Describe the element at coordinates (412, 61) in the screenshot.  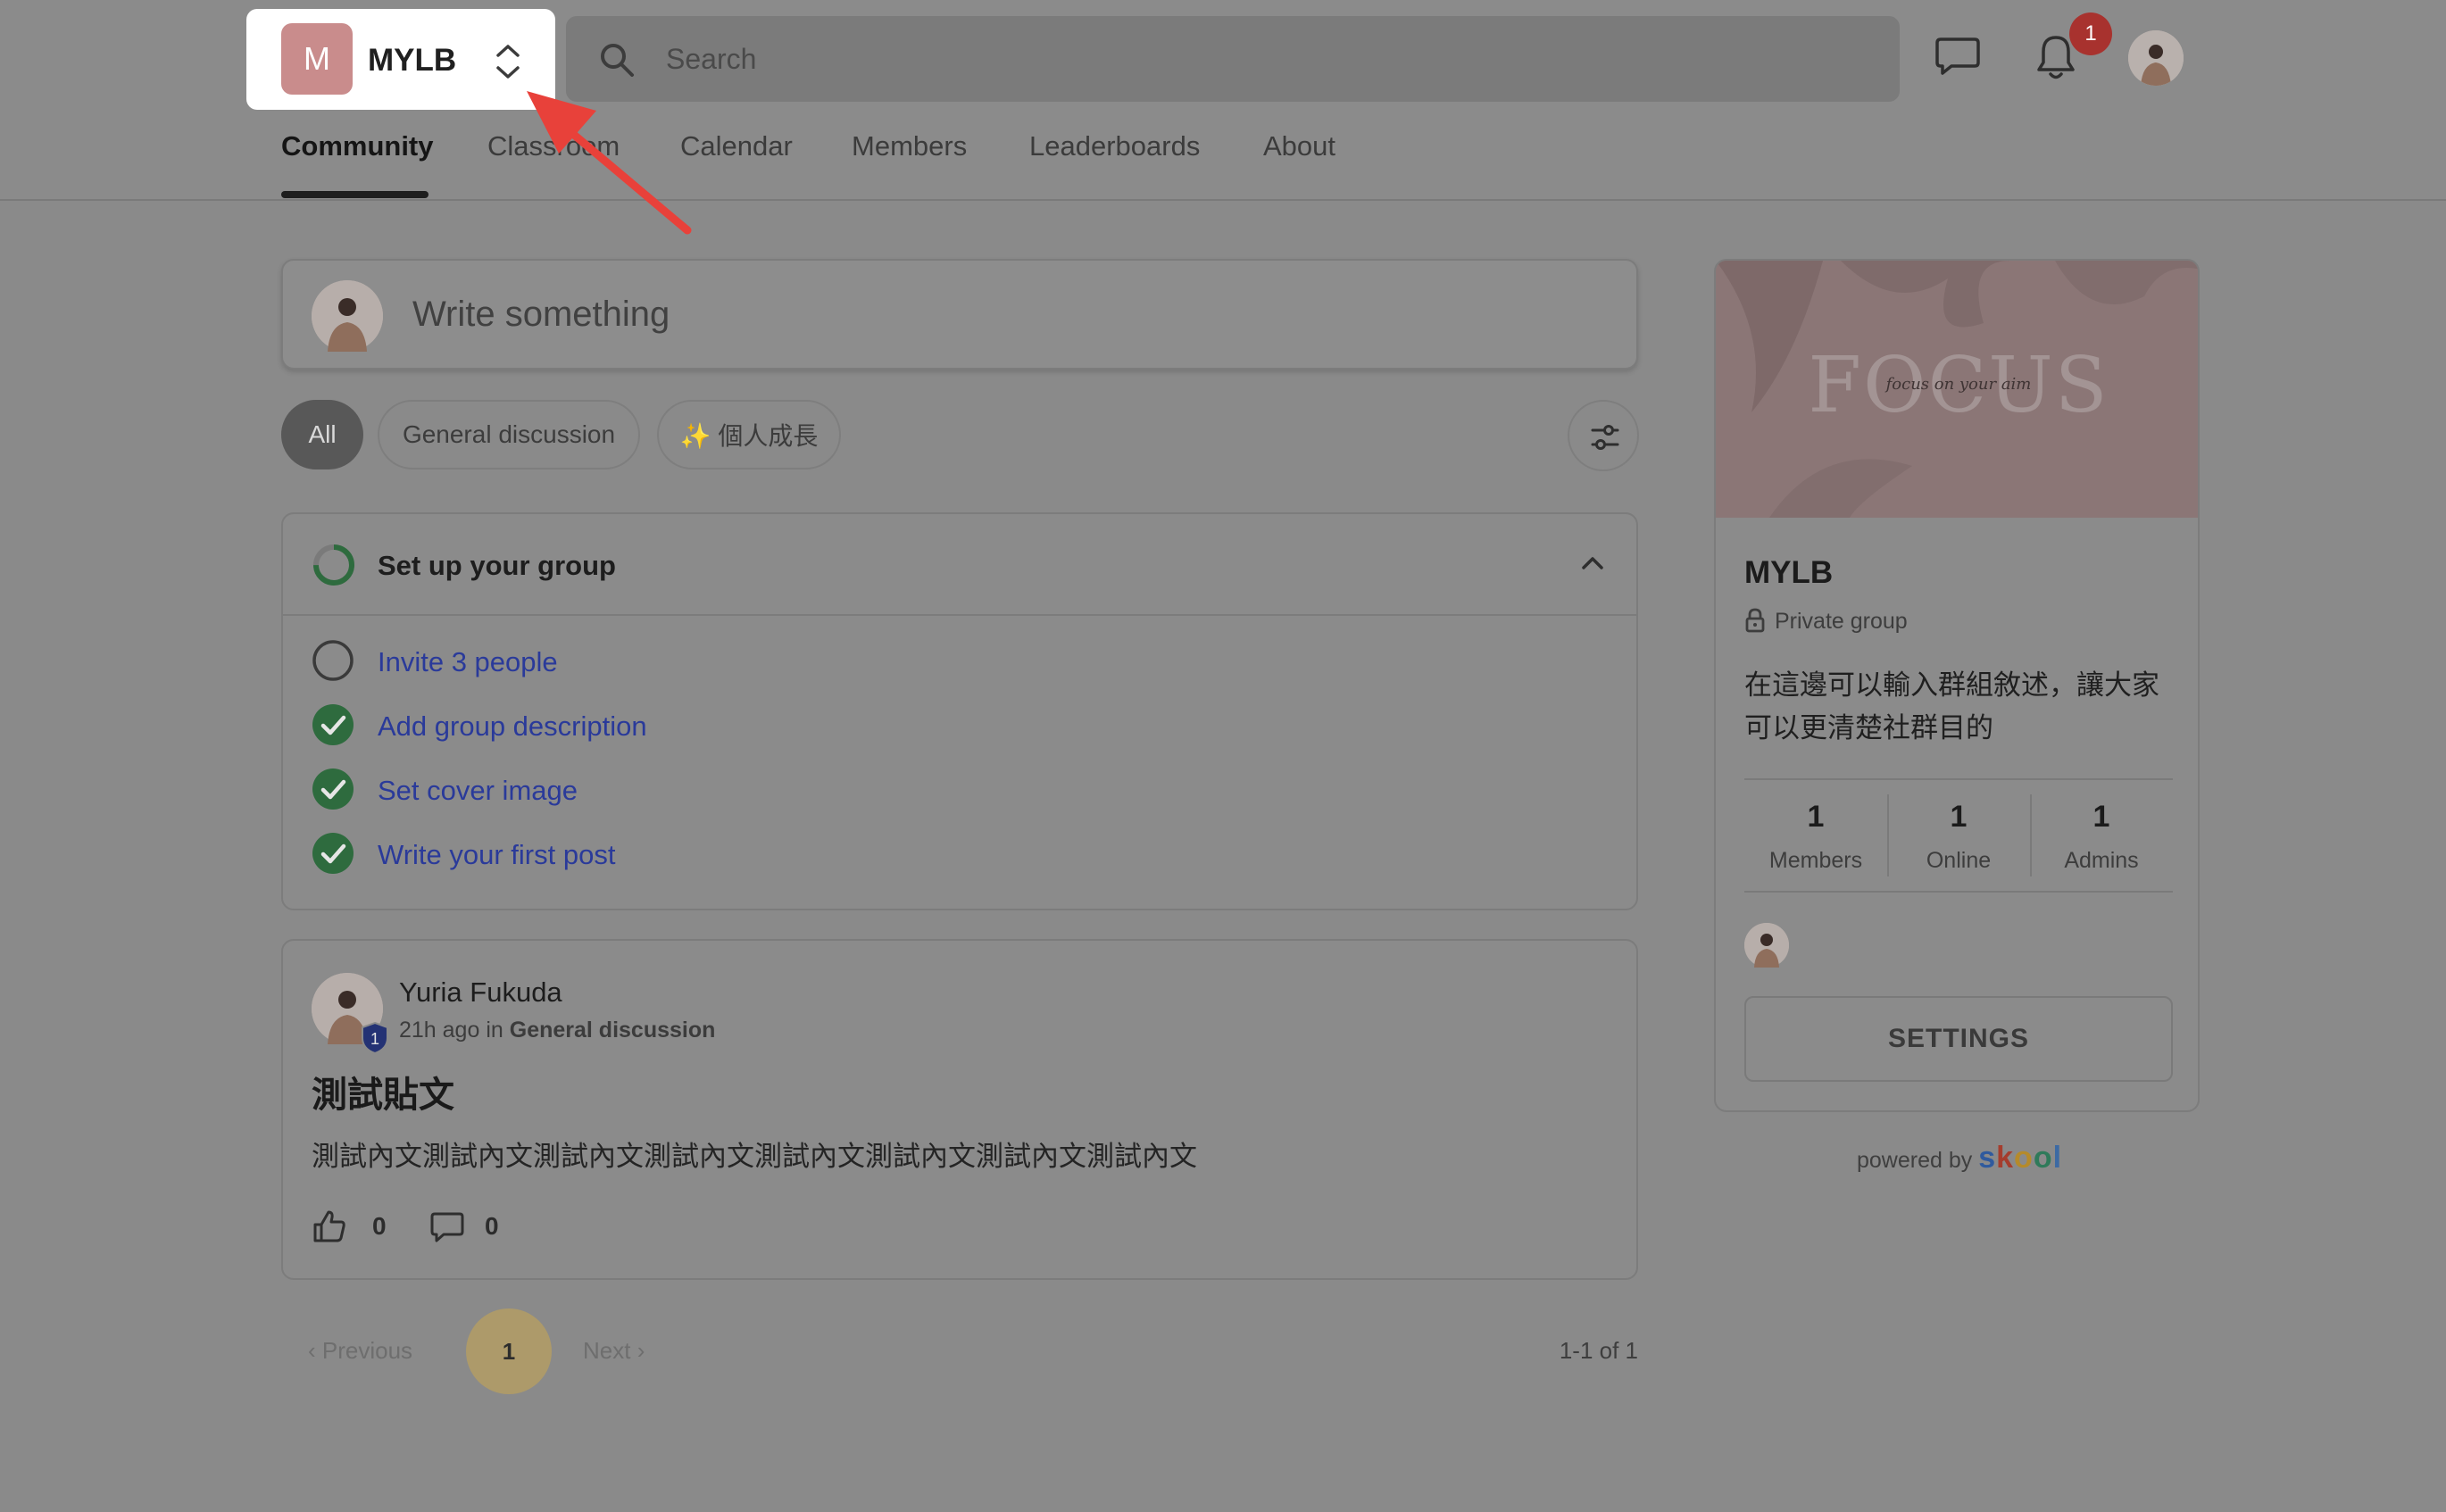
I see `group-name: MYLB` at that location.